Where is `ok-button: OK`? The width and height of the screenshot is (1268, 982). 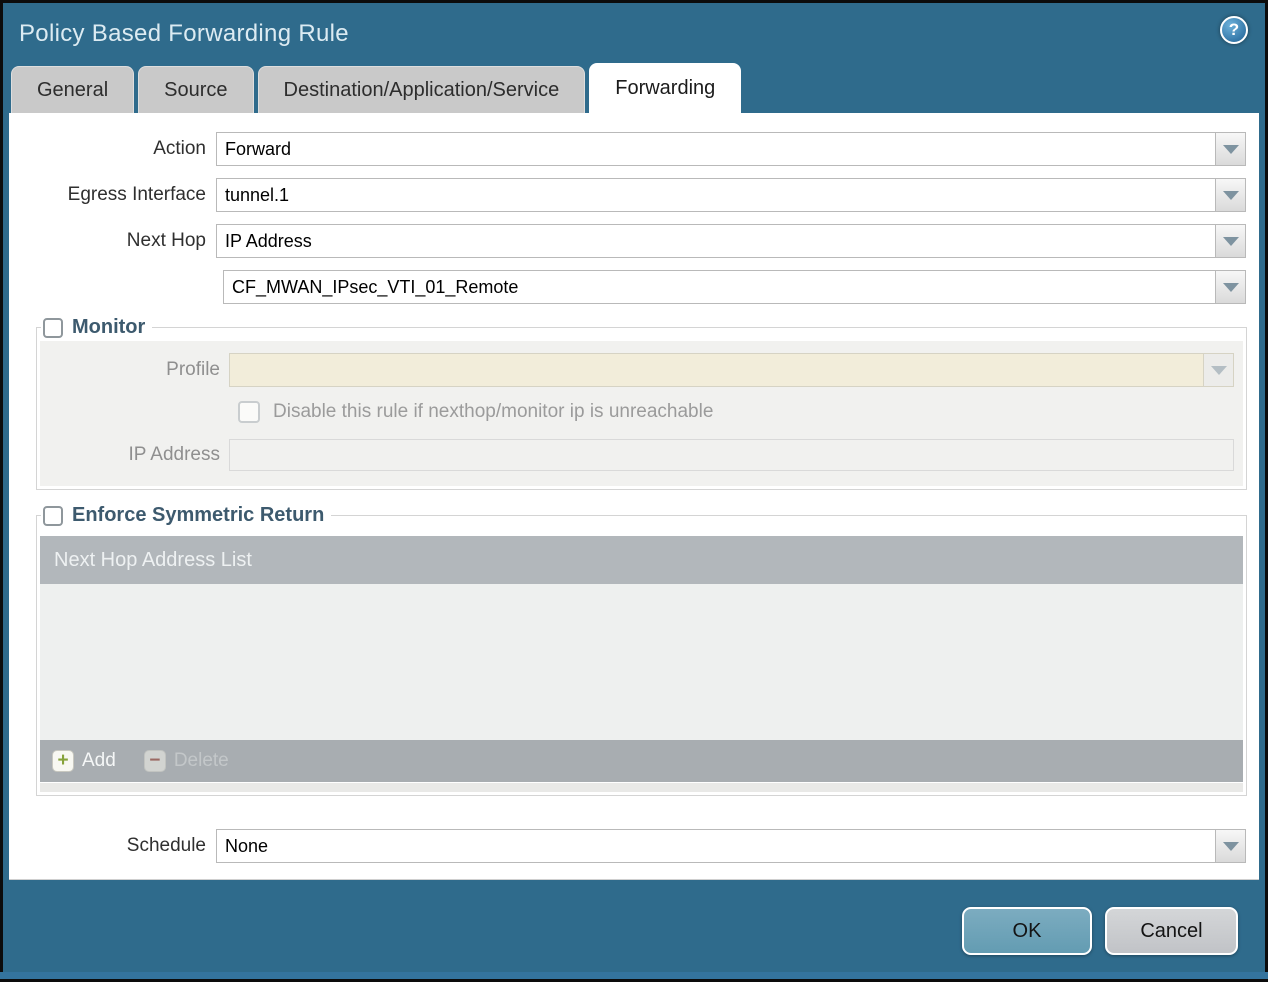 ok-button: OK is located at coordinates (1027, 931).